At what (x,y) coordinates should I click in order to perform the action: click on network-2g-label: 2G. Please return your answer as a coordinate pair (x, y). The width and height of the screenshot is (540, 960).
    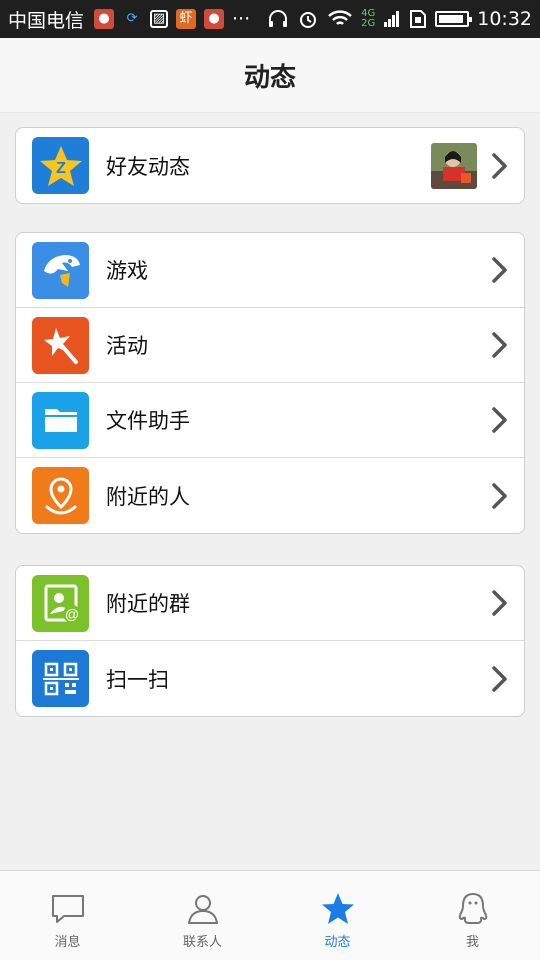
    Looking at the image, I should click on (368, 23).